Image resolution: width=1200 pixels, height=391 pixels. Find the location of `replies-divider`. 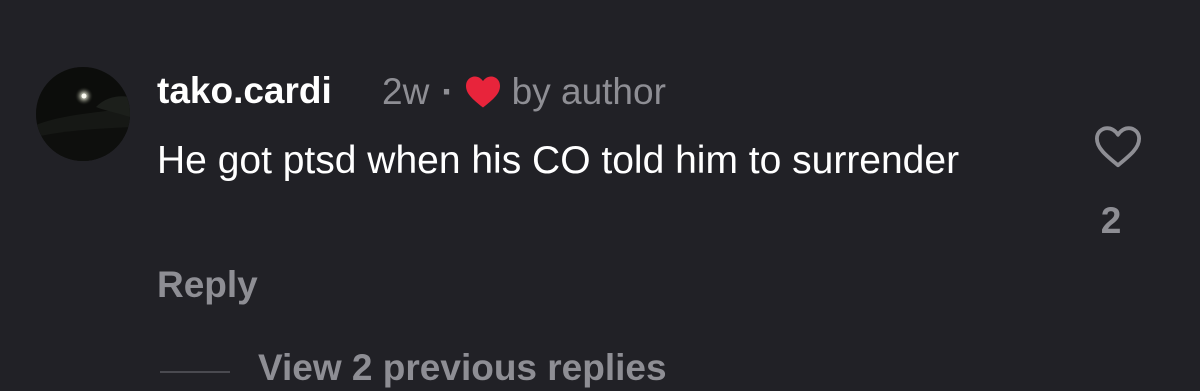

replies-divider is located at coordinates (195, 372).